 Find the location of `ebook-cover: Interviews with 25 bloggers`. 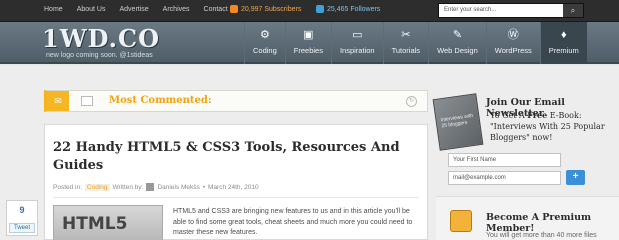

ebook-cover: Interviews with 25 bloggers is located at coordinates (458, 122).